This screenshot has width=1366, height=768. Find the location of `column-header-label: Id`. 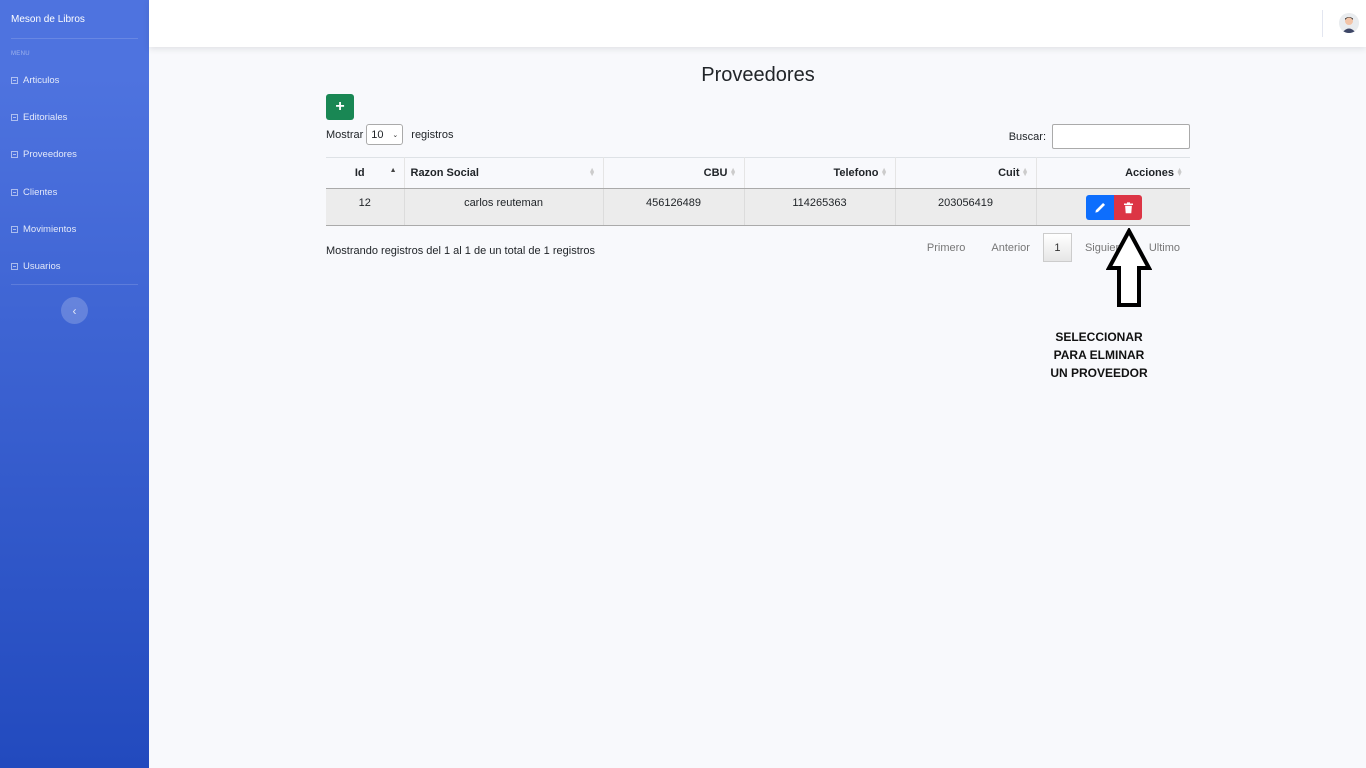

column-header-label: Id is located at coordinates (359, 173).